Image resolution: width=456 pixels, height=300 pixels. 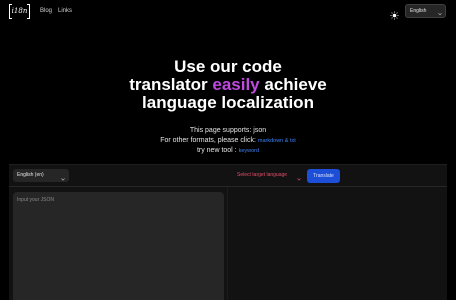 I want to click on other-formats-label: For other formats, please click:, so click(x=208, y=140).